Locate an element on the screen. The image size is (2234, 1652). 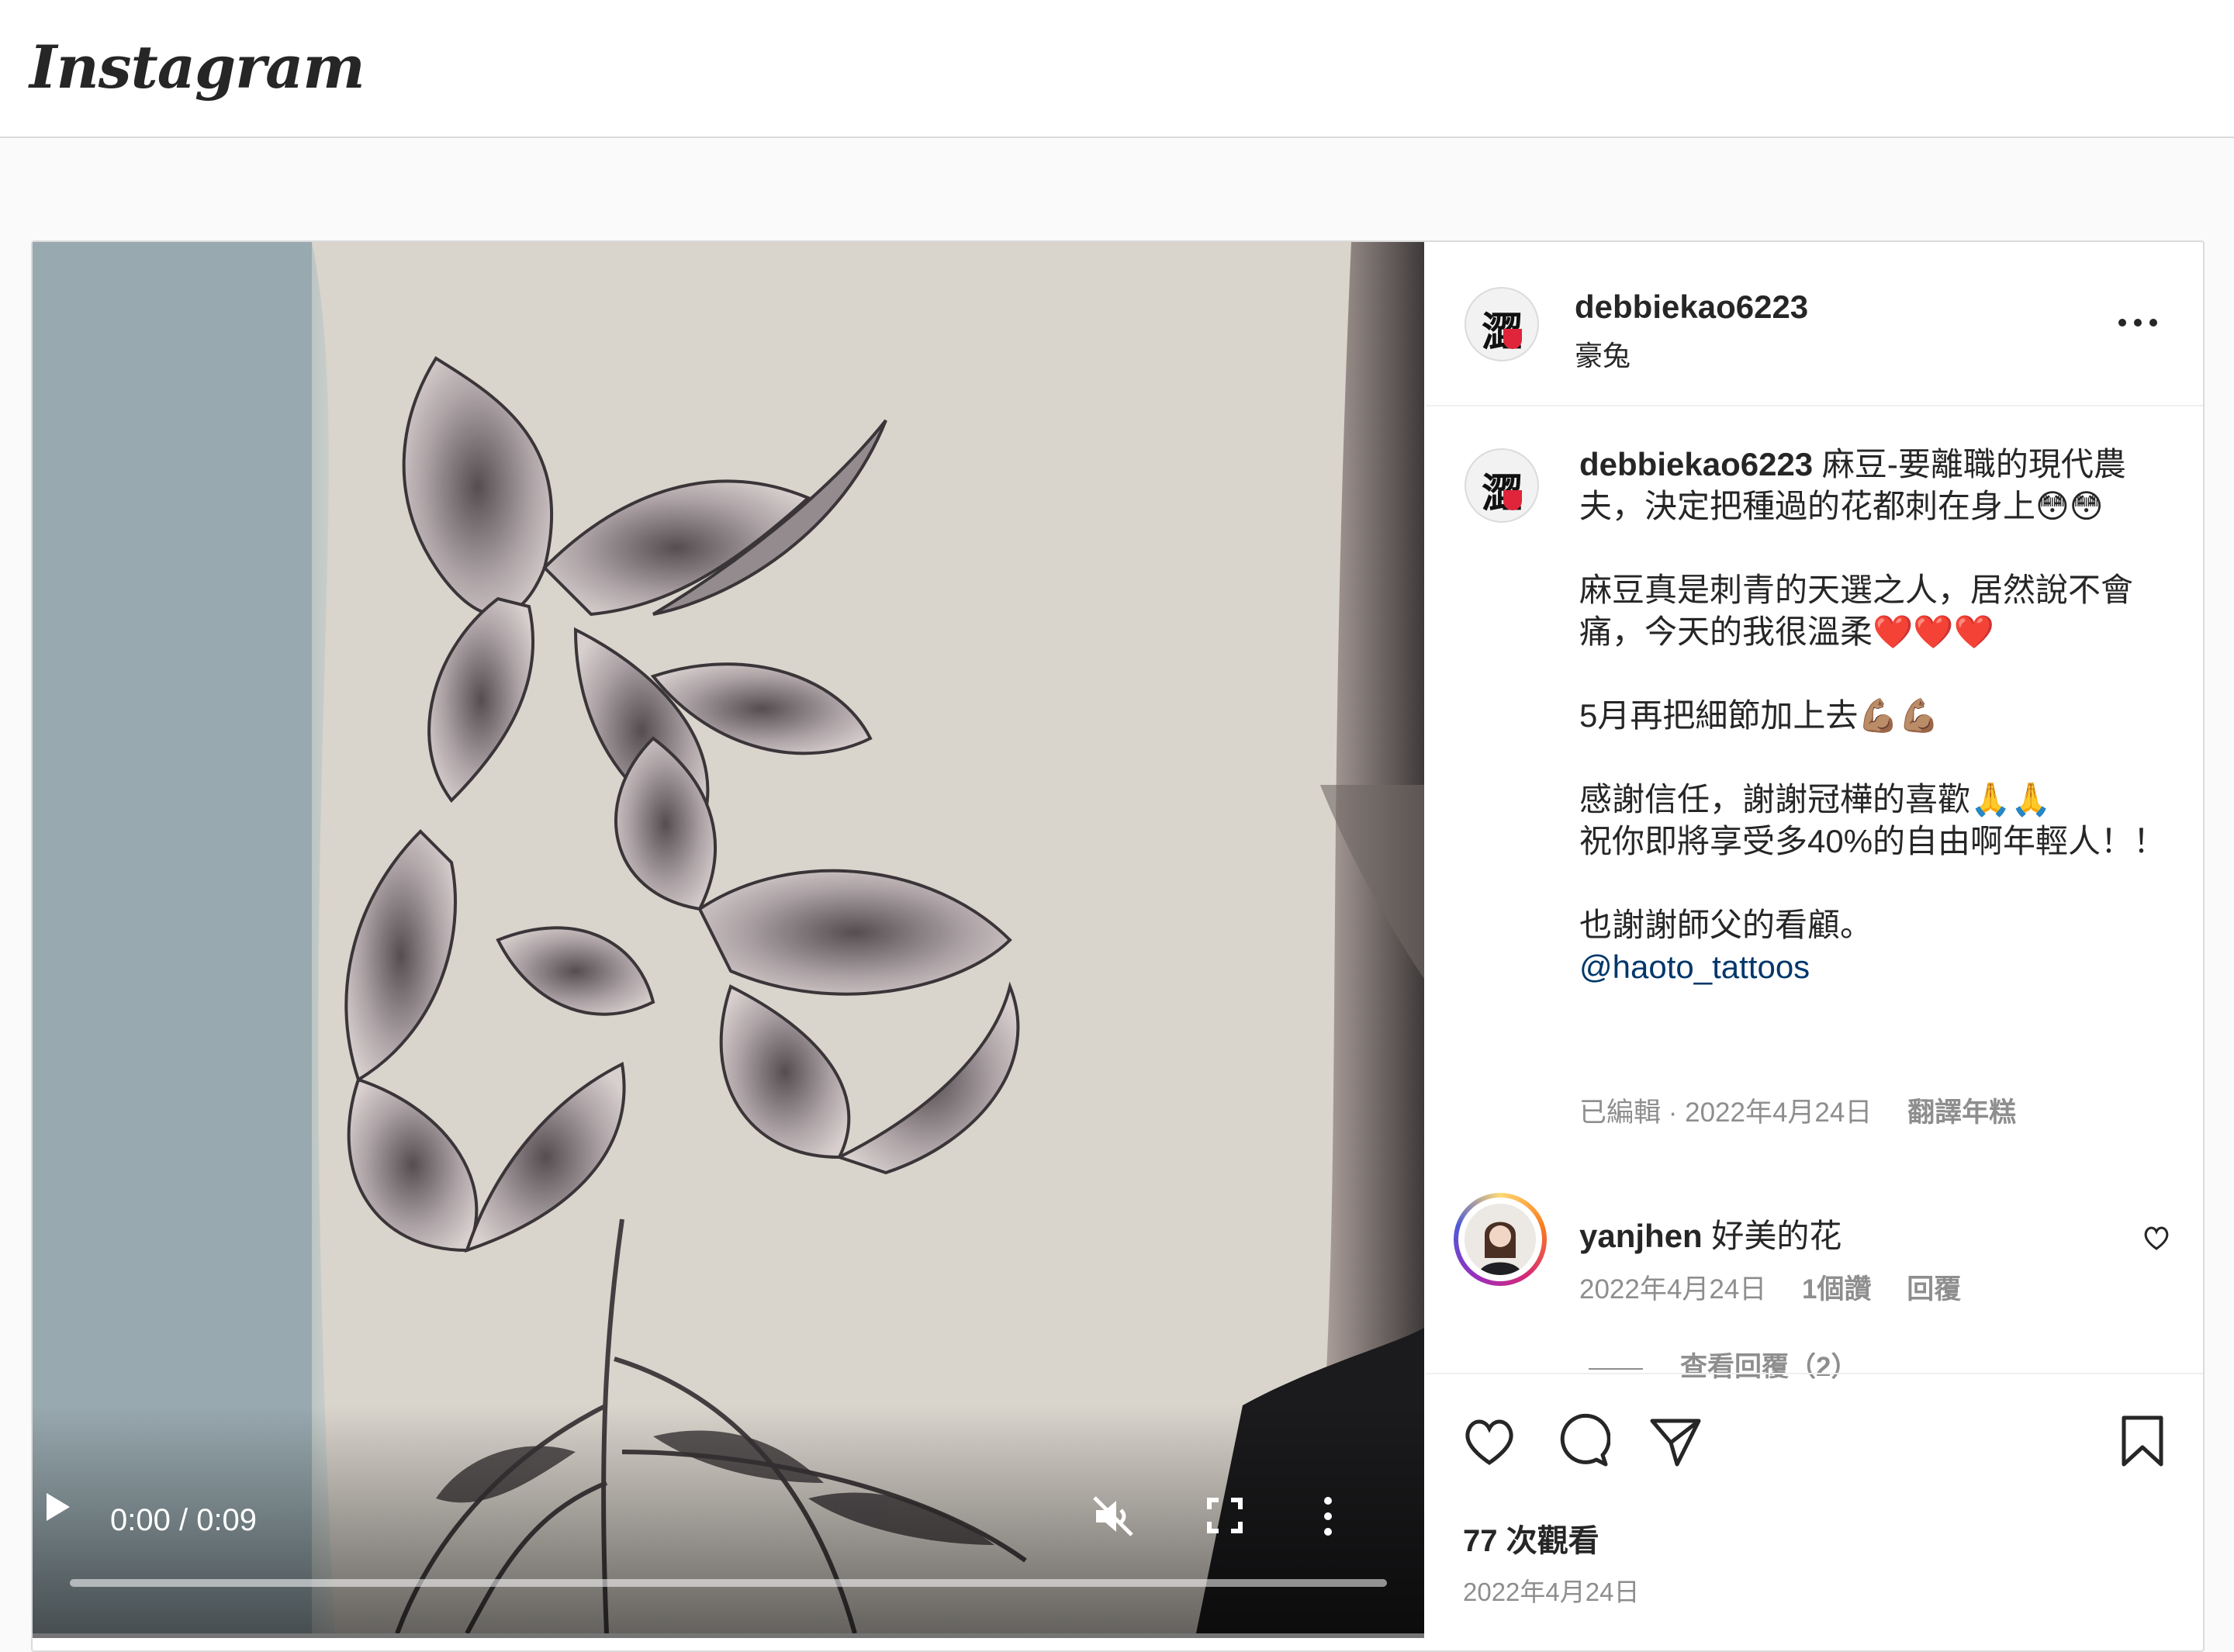
comment-item: yanjhen 好美的花 2022年4月24日 1個讚 回覆 查看回覆（2） is located at coordinates (1815, 1276).